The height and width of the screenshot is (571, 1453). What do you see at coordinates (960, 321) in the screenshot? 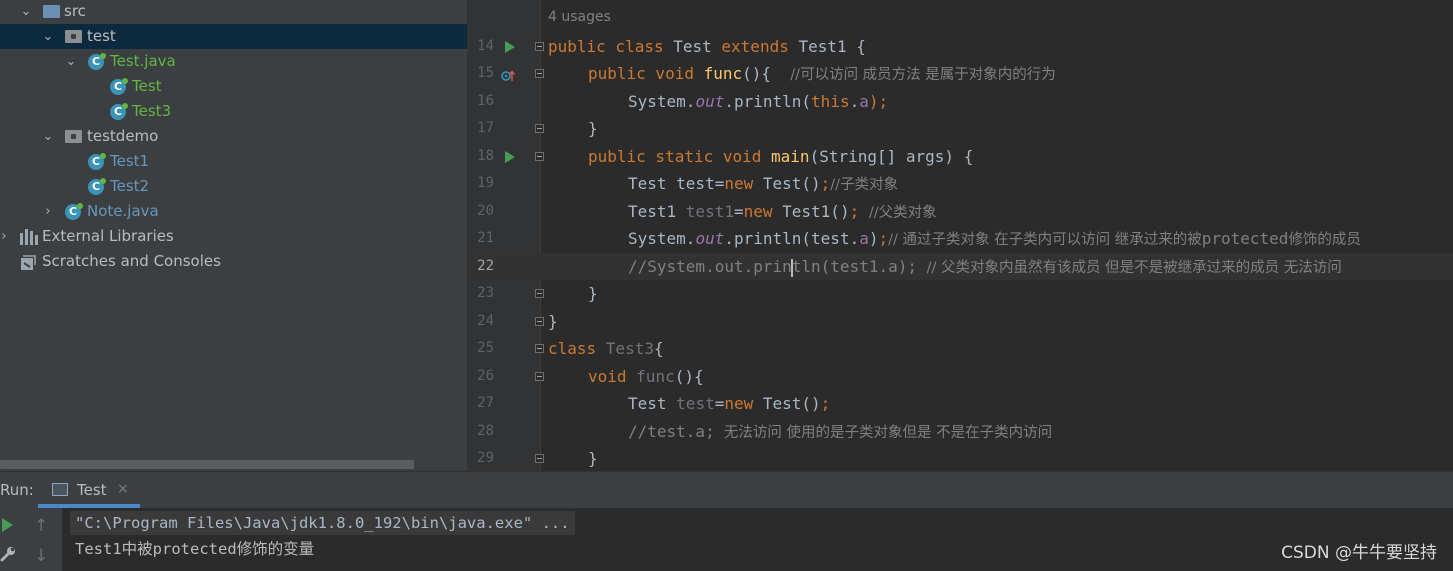
I see `code-line: 24 }` at bounding box center [960, 321].